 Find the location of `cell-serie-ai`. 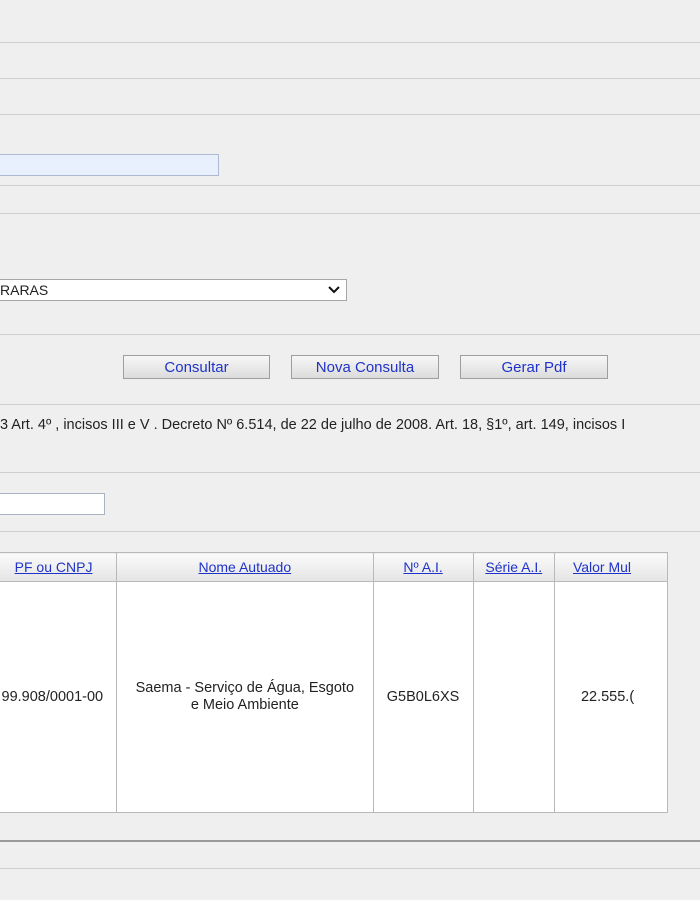

cell-serie-ai is located at coordinates (513, 697).